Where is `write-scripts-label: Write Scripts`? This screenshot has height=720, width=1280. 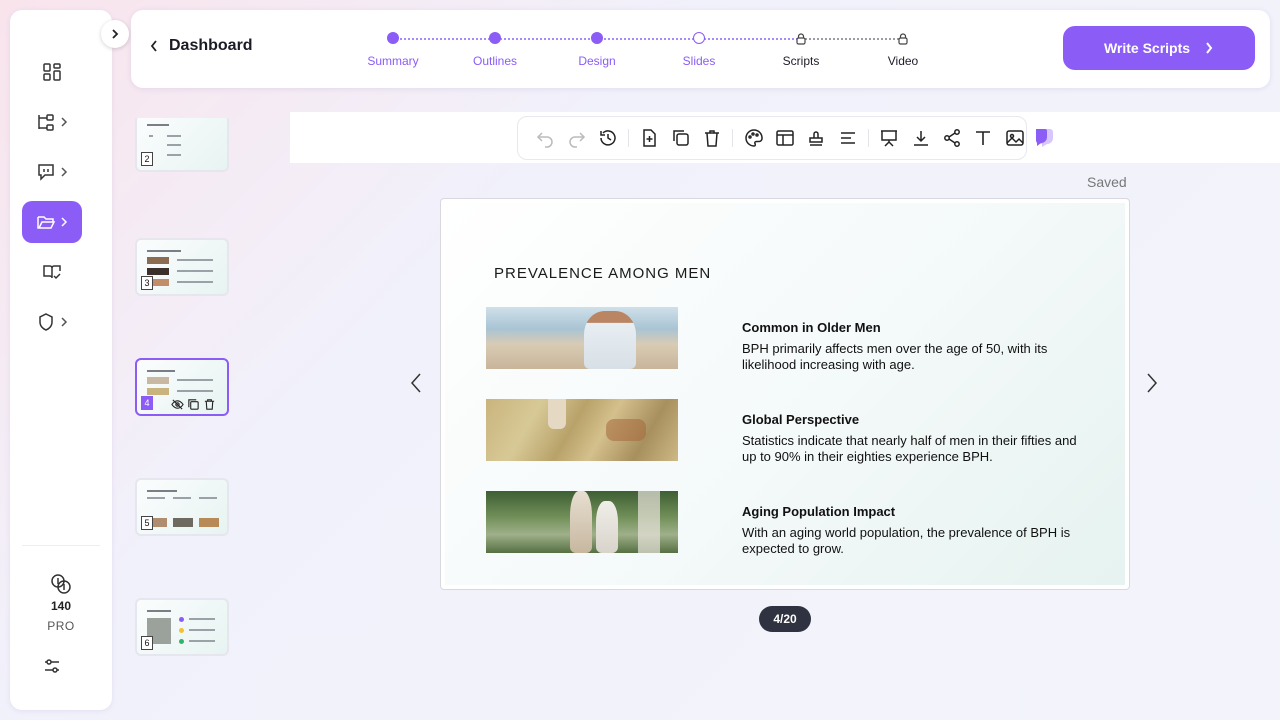
write-scripts-label: Write Scripts is located at coordinates (1147, 48).